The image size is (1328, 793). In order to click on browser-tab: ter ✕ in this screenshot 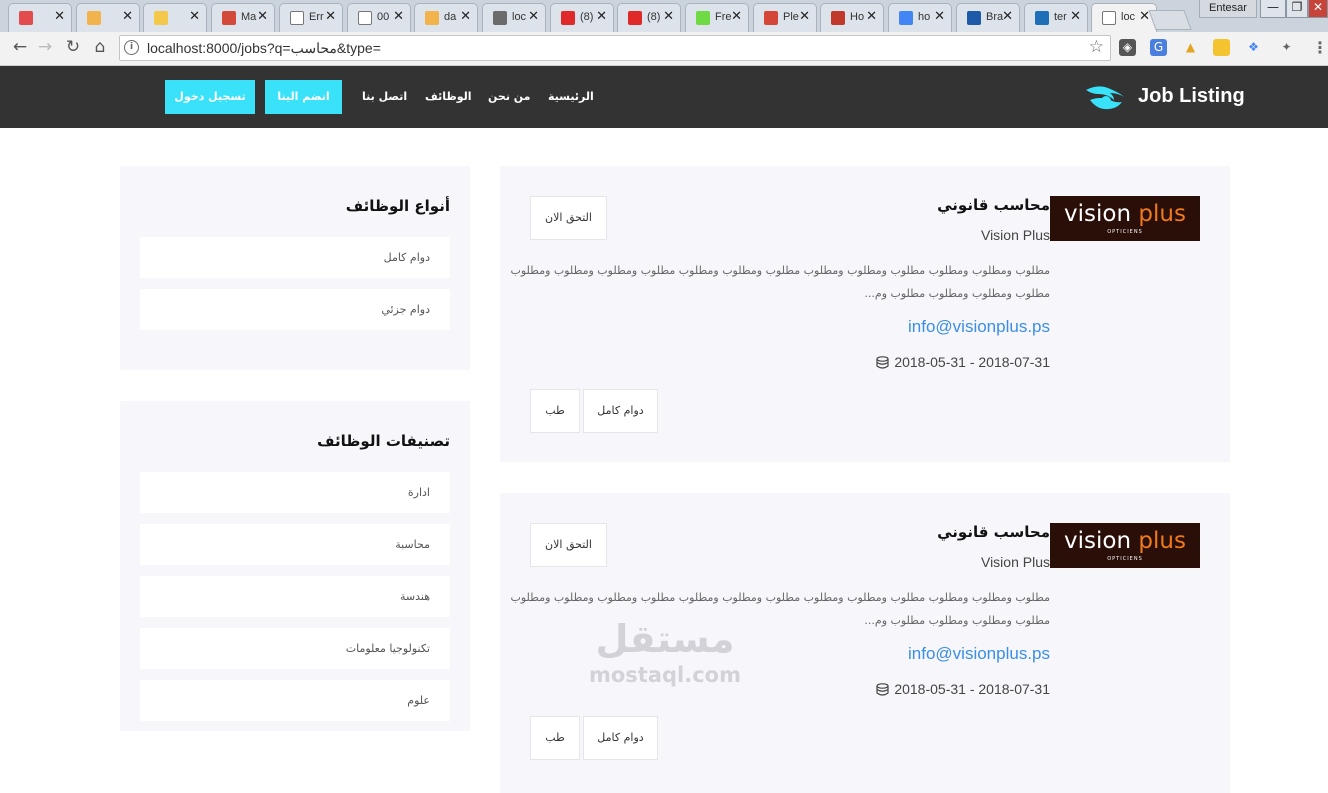, I will do `click(1056, 17)`.